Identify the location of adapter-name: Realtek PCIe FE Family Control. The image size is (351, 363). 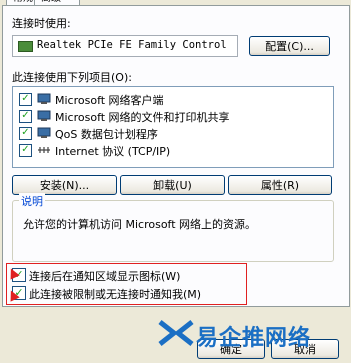
(132, 45).